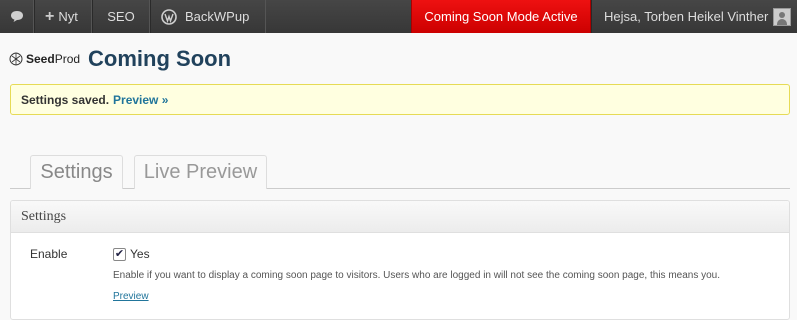 This screenshot has width=797, height=320. I want to click on logo-bold-text: Seed, so click(40, 59).